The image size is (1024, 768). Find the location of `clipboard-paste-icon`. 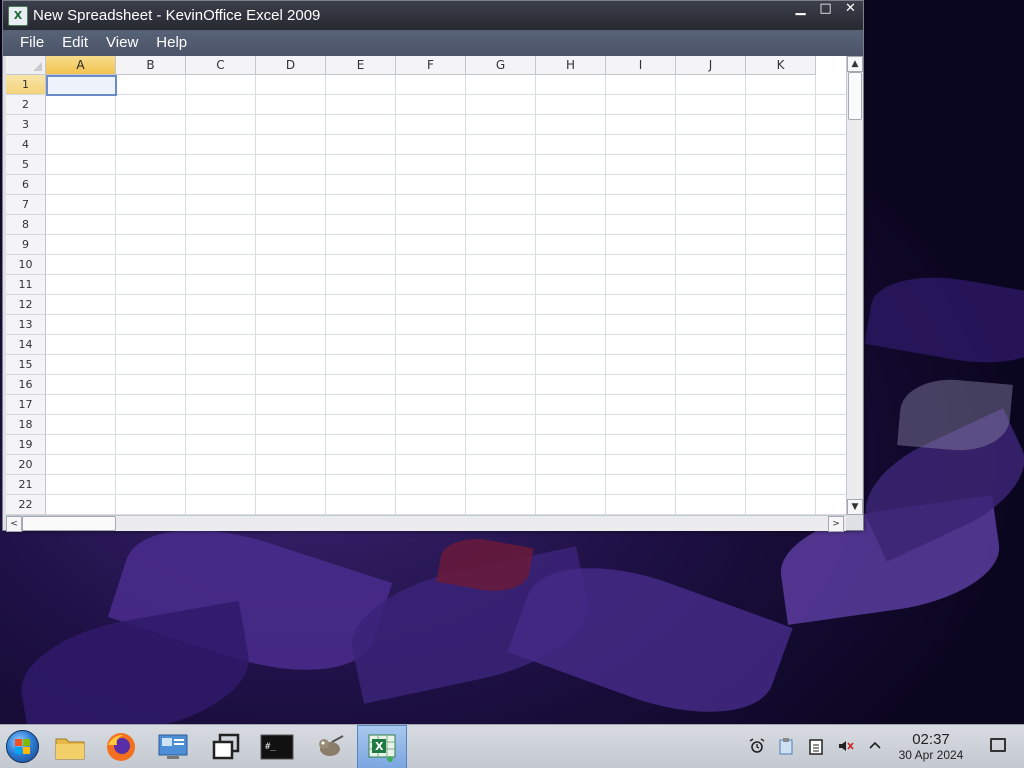

clipboard-paste-icon is located at coordinates (786, 747).